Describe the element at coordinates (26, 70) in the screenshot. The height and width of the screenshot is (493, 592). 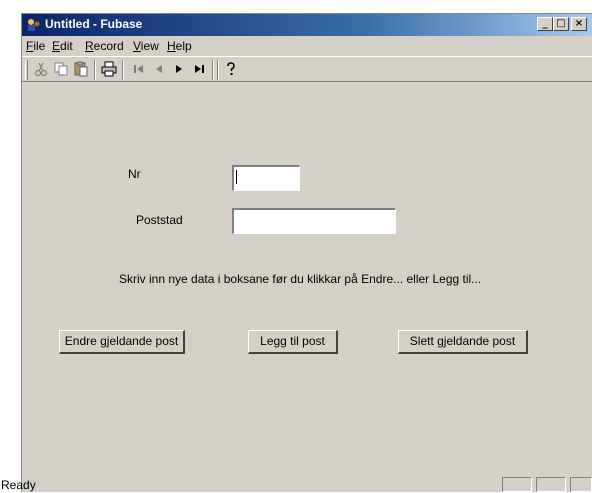
I see `toolbar-grip` at that location.